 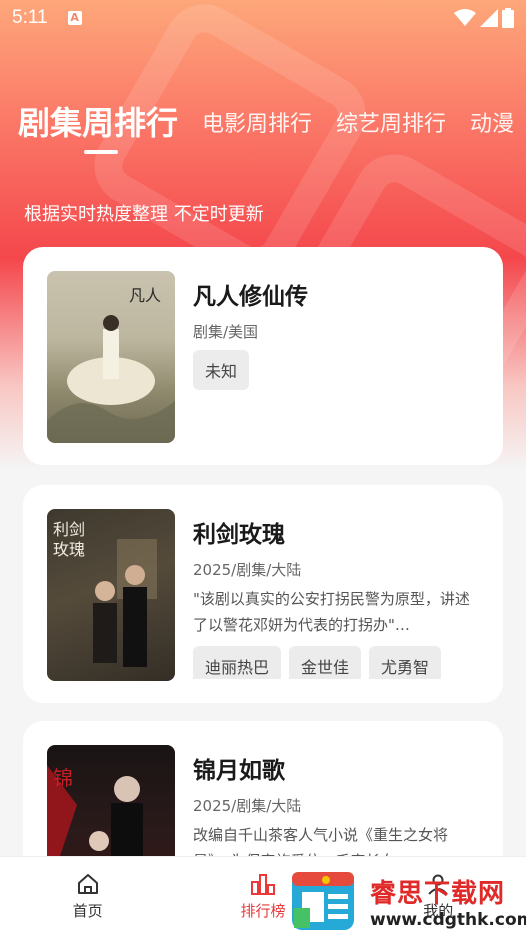 I want to click on svg-text: 玫瑰, so click(x=69, y=549).